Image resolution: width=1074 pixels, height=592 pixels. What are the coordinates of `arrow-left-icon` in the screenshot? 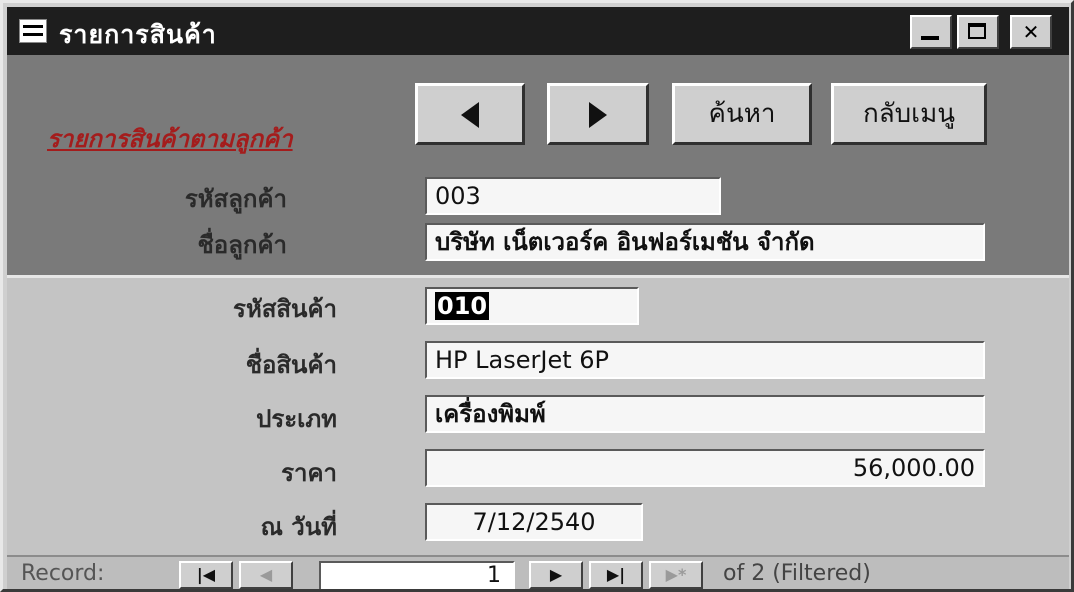 It's located at (470, 114).